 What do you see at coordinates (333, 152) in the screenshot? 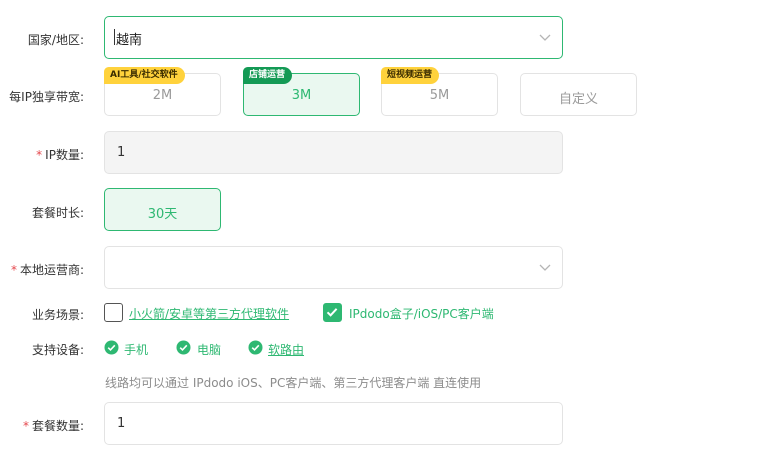
I see `ip-count-input: 1` at bounding box center [333, 152].